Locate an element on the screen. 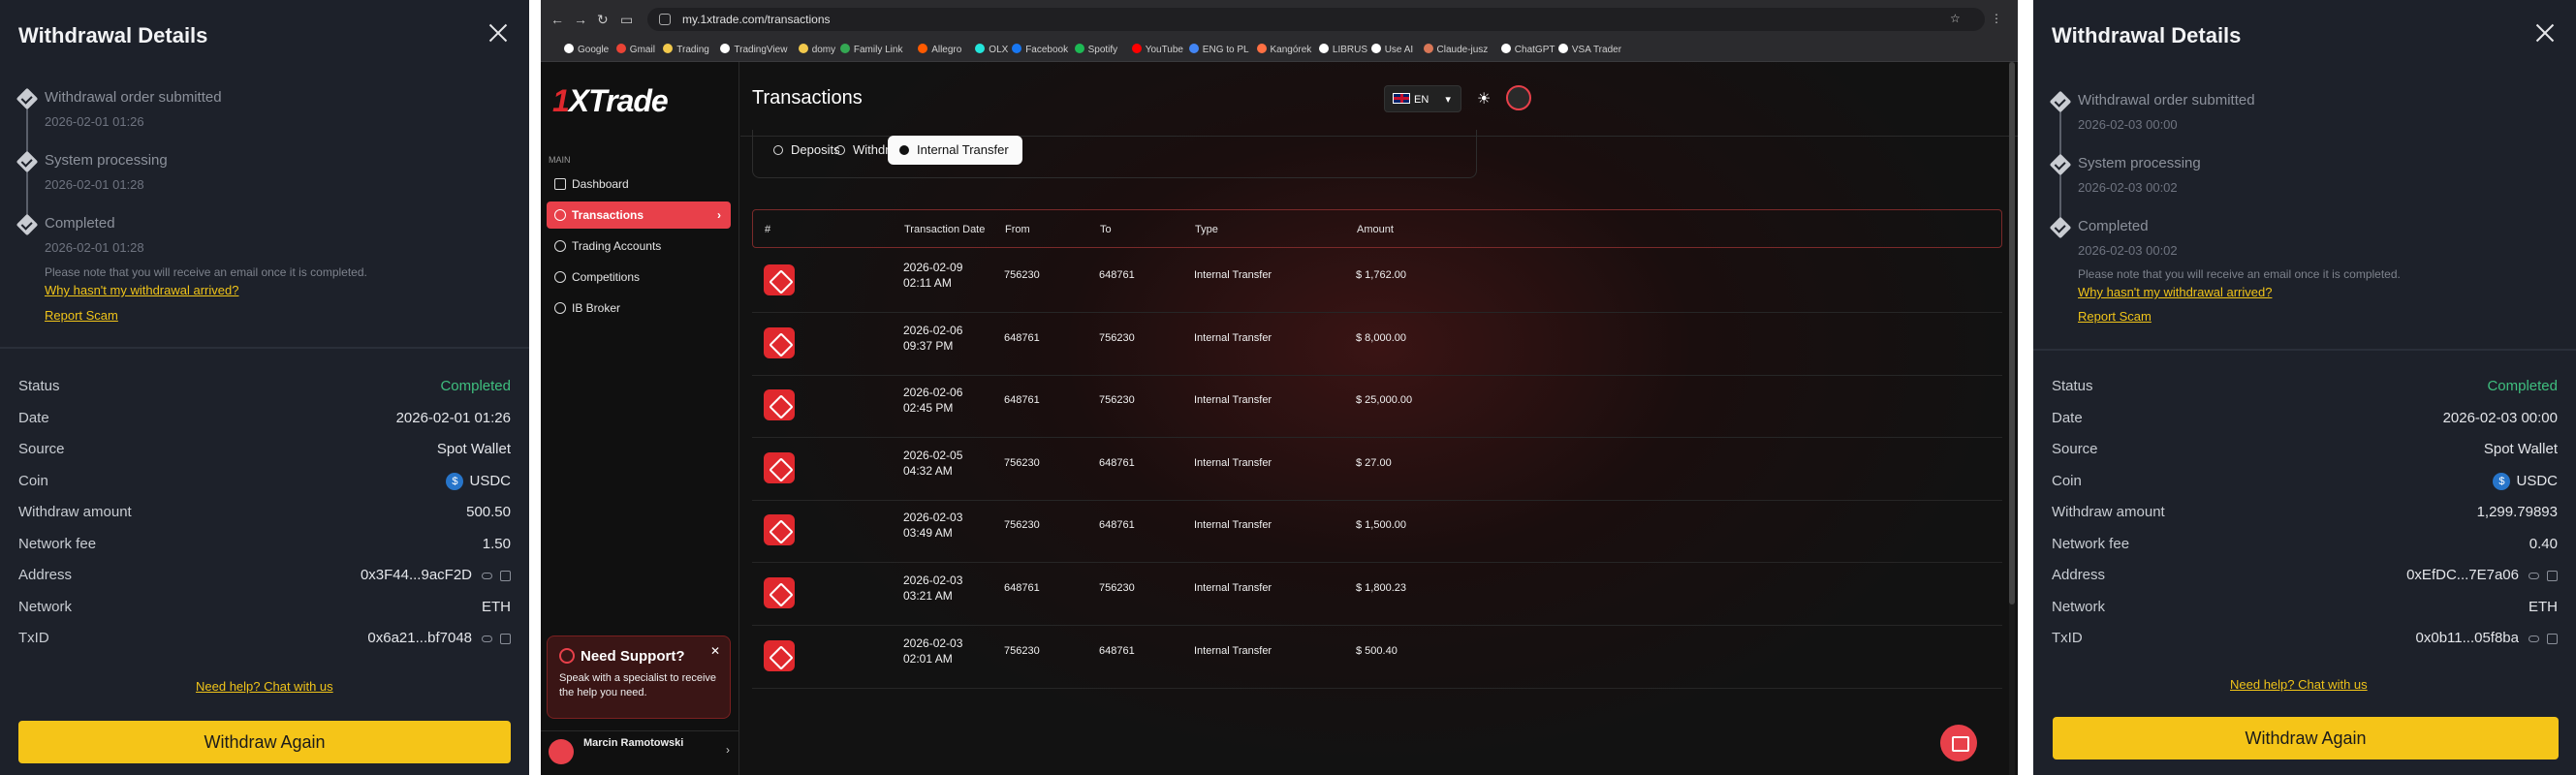  bookmark-item: Use AI is located at coordinates (1391, 49).